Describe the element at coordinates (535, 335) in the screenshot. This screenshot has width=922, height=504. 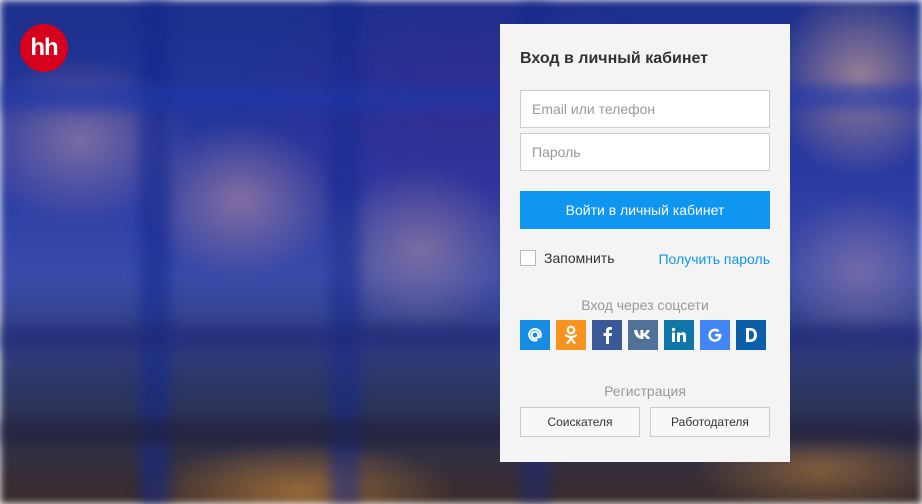
I see `mail-ru-icon` at that location.